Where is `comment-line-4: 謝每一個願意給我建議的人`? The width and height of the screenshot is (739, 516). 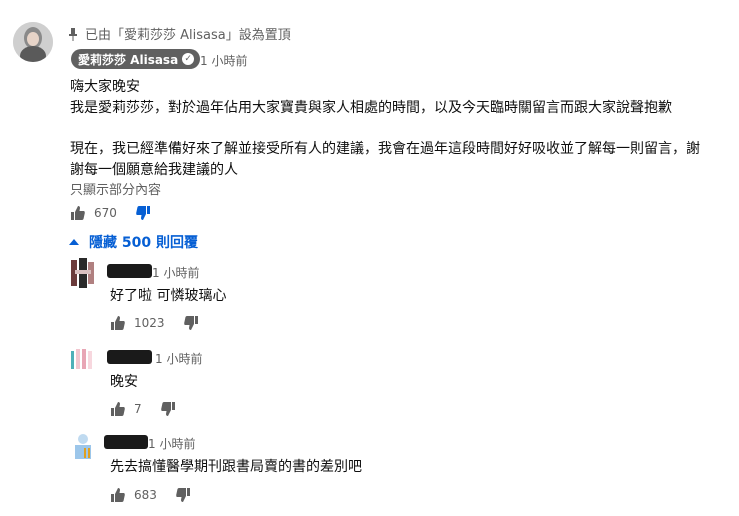 comment-line-4: 謝每一個願意給我建議的人 is located at coordinates (154, 170).